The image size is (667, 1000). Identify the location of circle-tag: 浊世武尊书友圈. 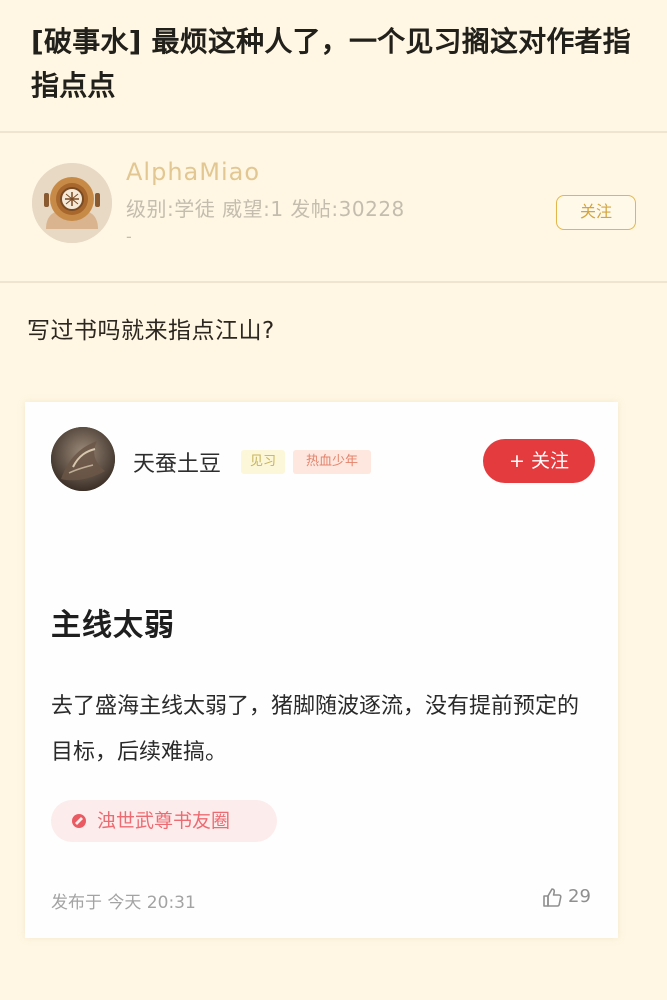
(164, 821).